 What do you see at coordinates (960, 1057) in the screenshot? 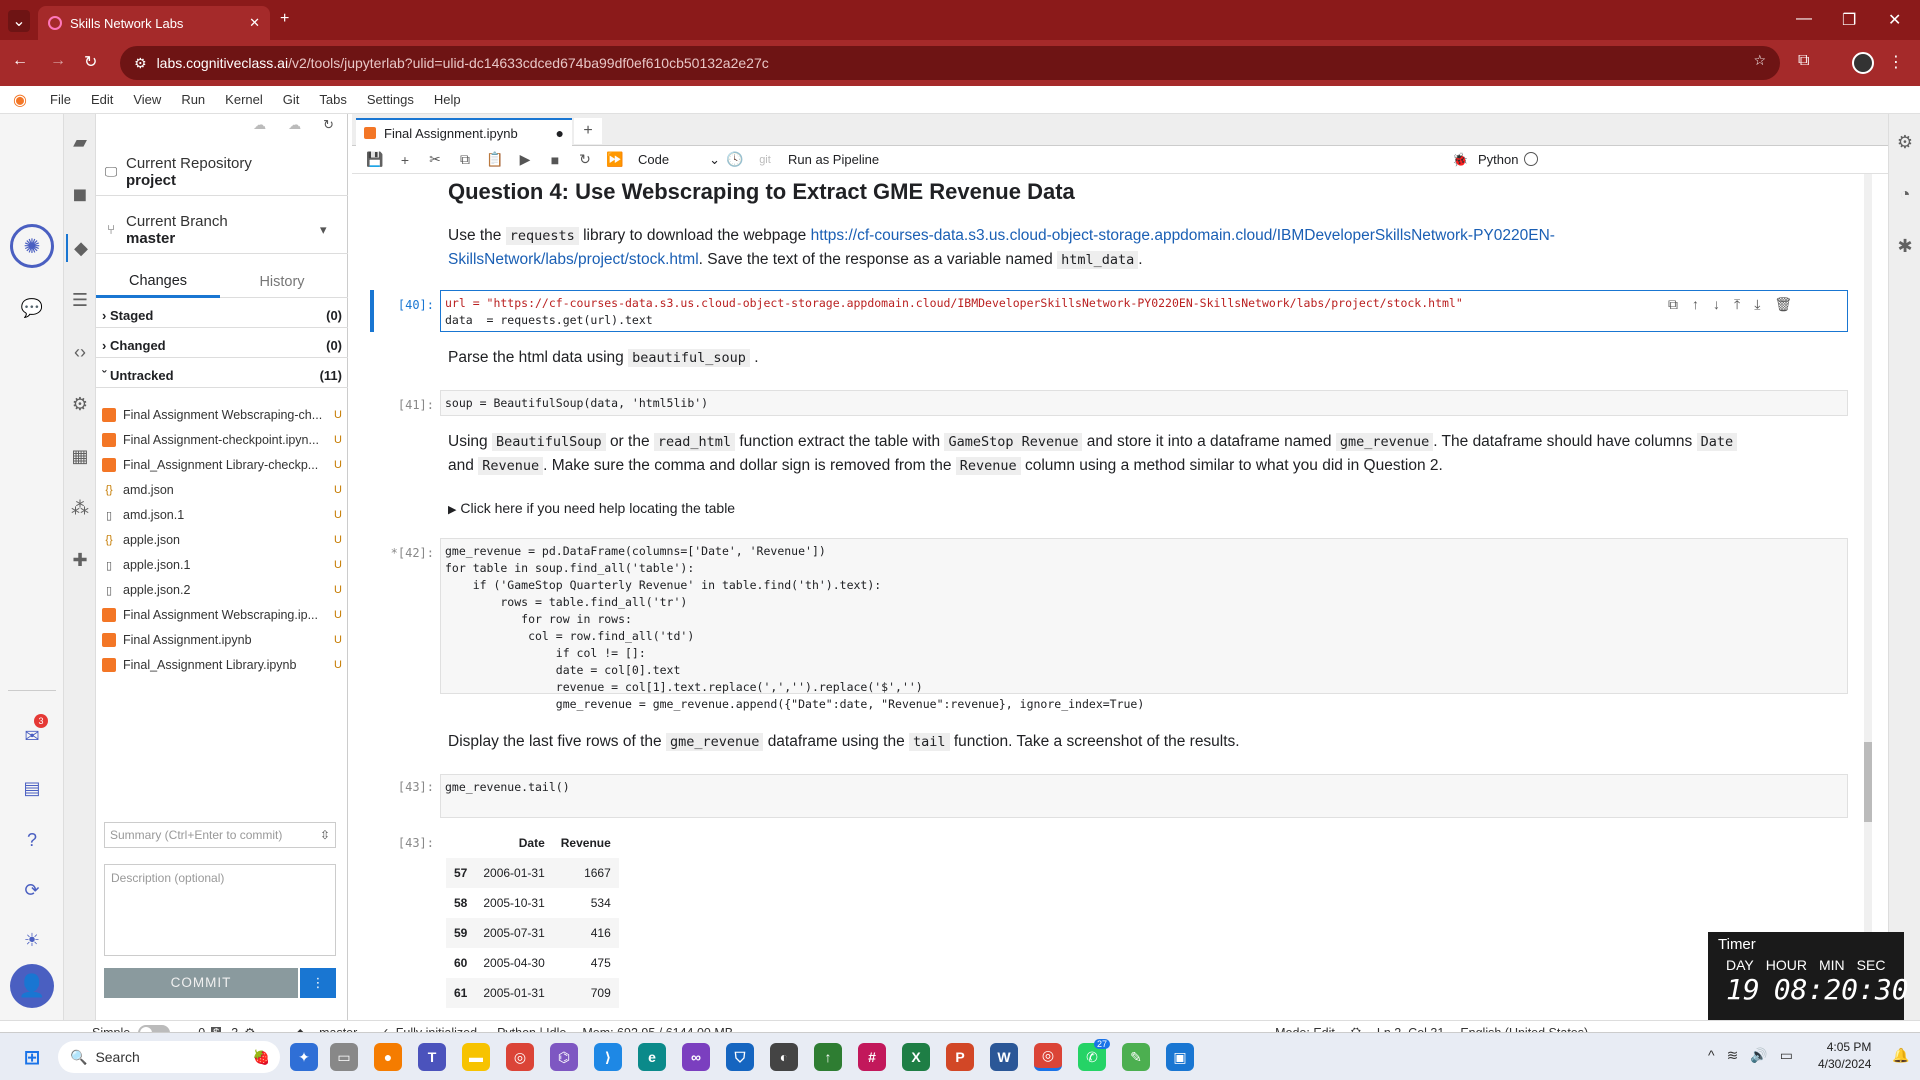
I see `powerpoint-icon: P` at bounding box center [960, 1057].